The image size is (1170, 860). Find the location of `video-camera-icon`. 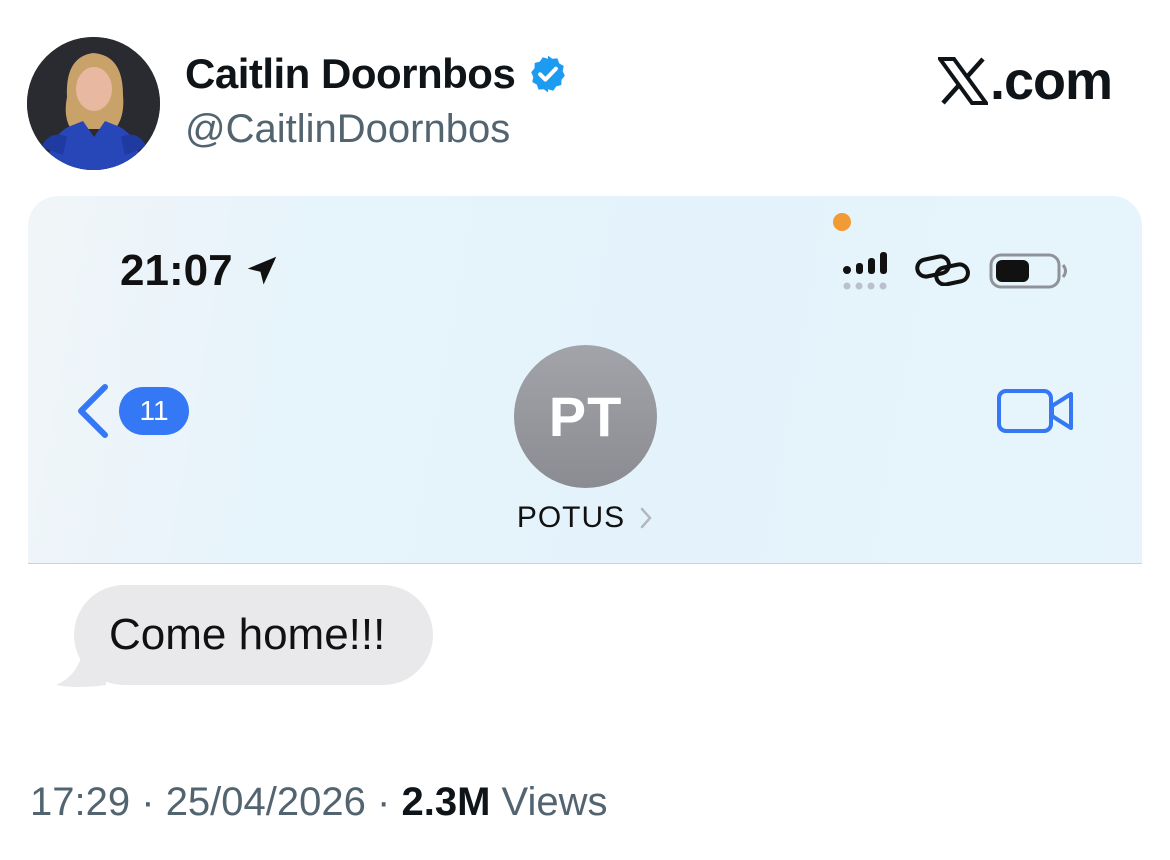

video-camera-icon is located at coordinates (1036, 411).